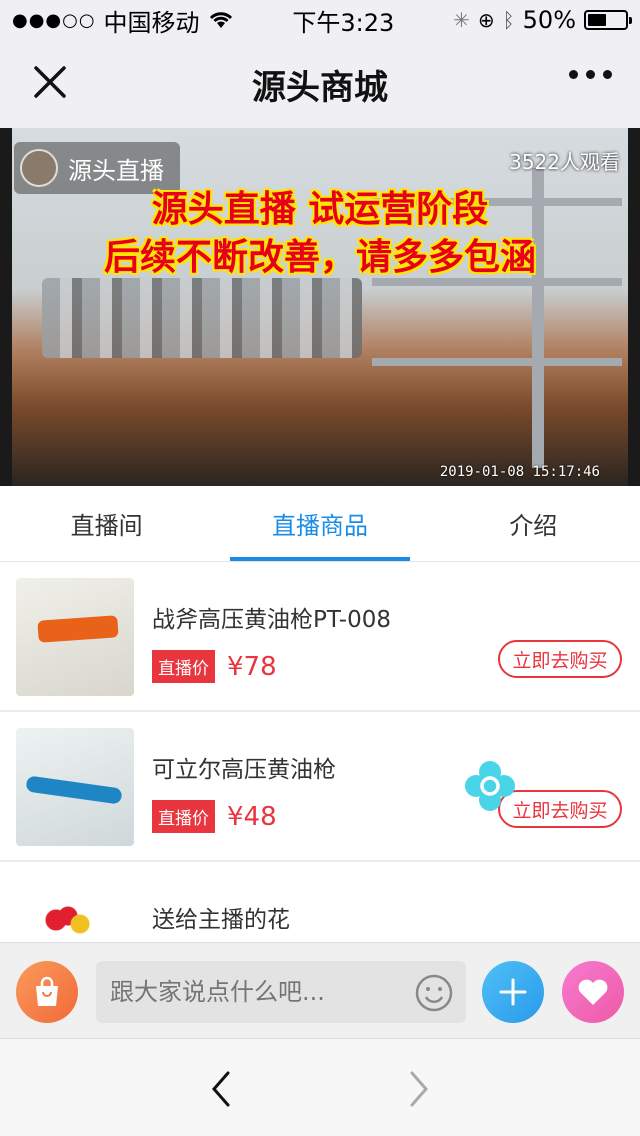 This screenshot has height=1136, width=640. Describe the element at coordinates (221, 920) in the screenshot. I see `product-name: 送给主播的花` at that location.